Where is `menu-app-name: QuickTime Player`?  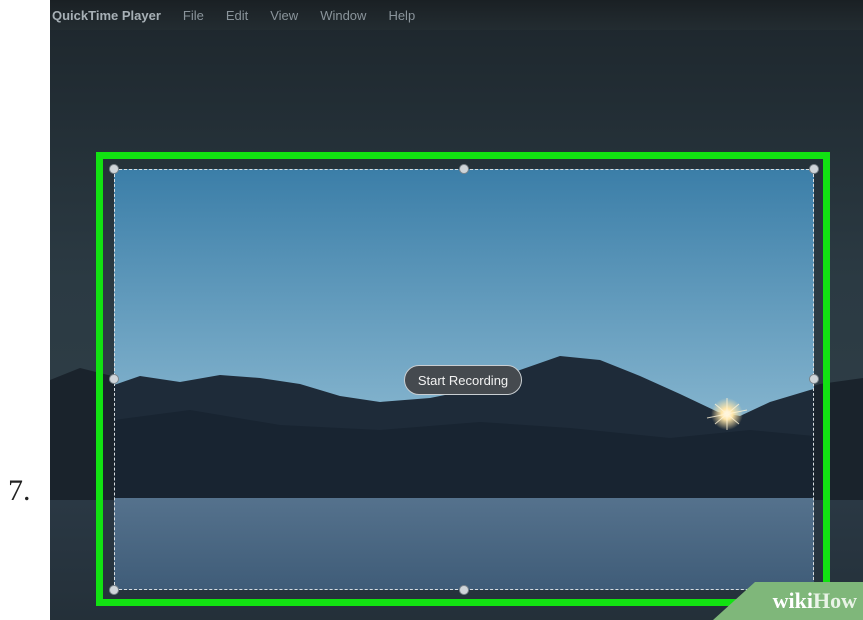 menu-app-name: QuickTime Player is located at coordinates (106, 15).